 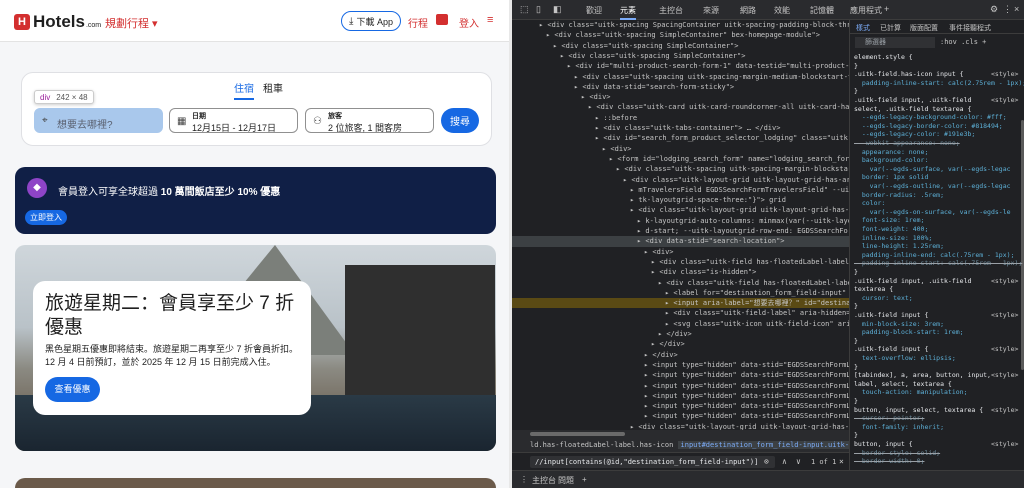 What do you see at coordinates (782, 10) in the screenshot?
I see `tab-performance: 效能` at bounding box center [782, 10].